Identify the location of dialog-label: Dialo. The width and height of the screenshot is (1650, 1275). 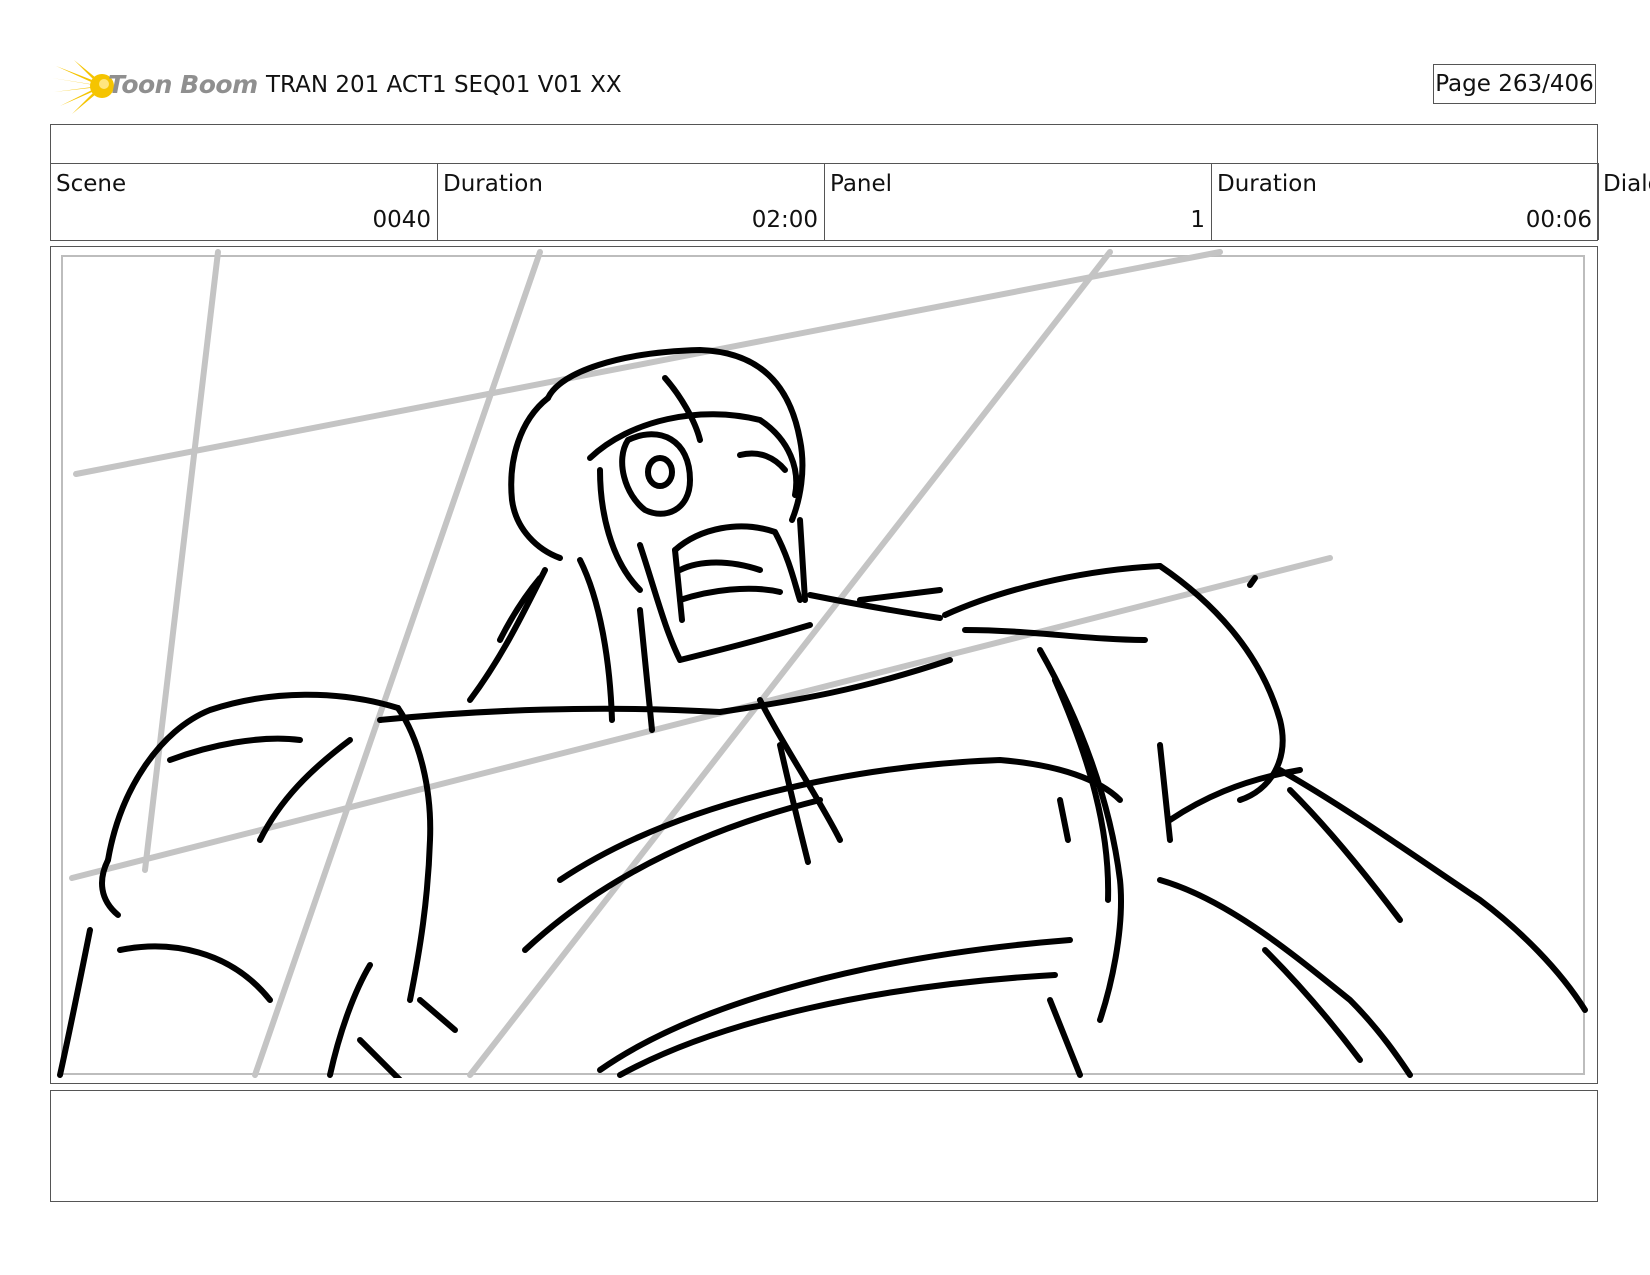
(1626, 184).